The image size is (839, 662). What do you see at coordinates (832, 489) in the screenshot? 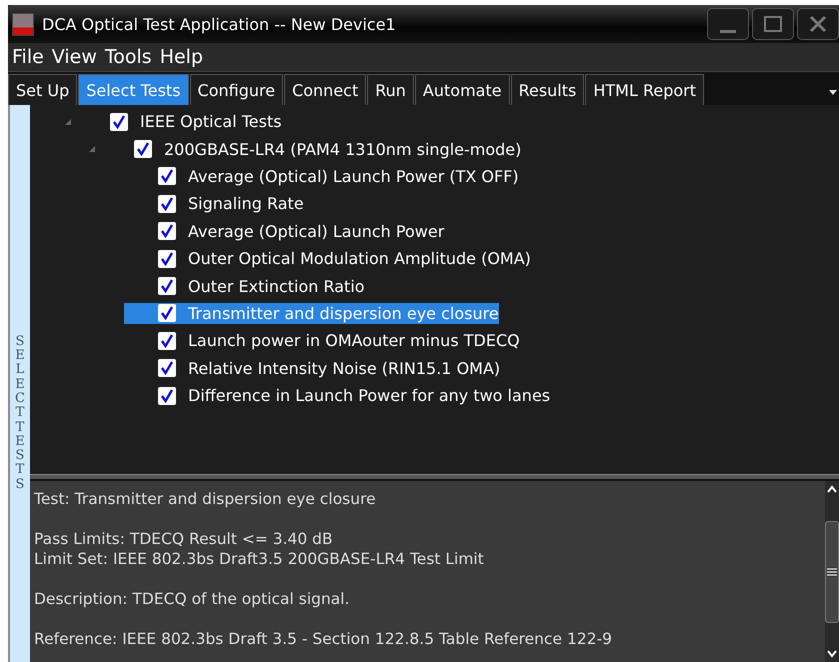
I see `scroll-up-icon` at bounding box center [832, 489].